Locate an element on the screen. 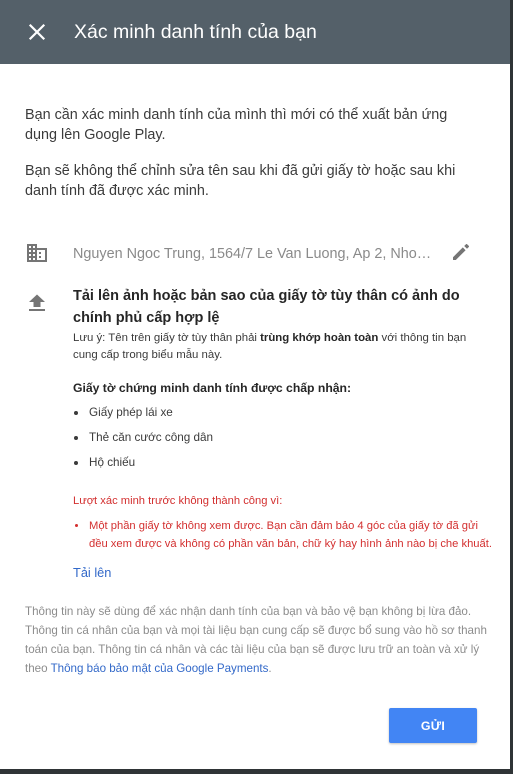 The height and width of the screenshot is (774, 513). note-prefix: Lưu ý: Tên trên giấy tờ tùy thân phải is located at coordinates (167, 338).